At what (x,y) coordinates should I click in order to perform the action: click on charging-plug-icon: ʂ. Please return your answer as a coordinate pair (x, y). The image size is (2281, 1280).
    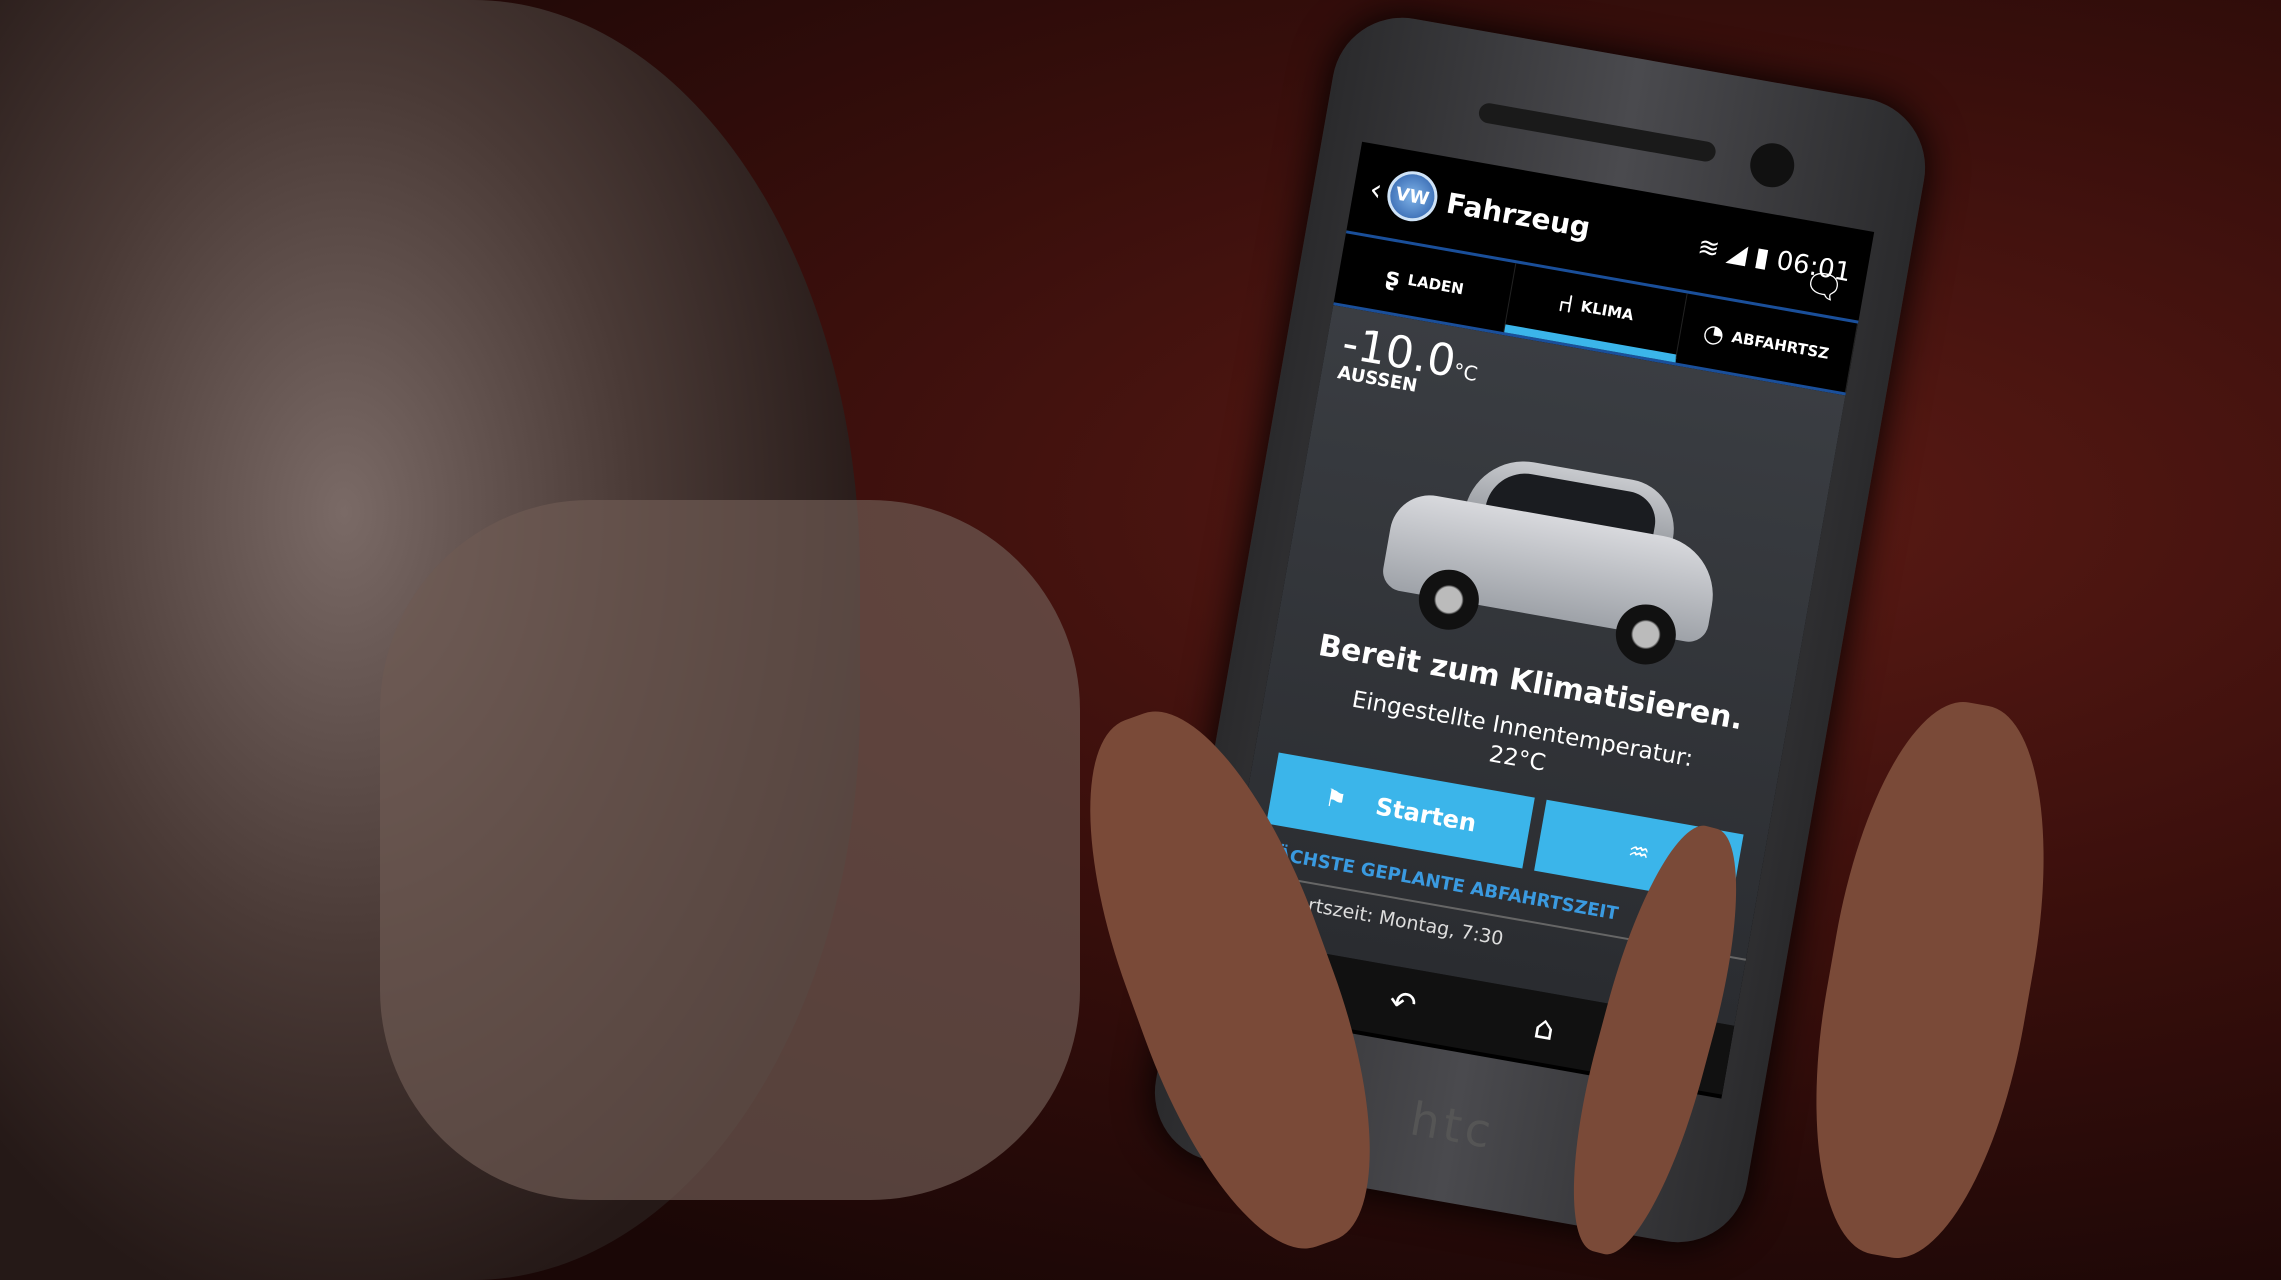
    Looking at the image, I should click on (1393, 277).